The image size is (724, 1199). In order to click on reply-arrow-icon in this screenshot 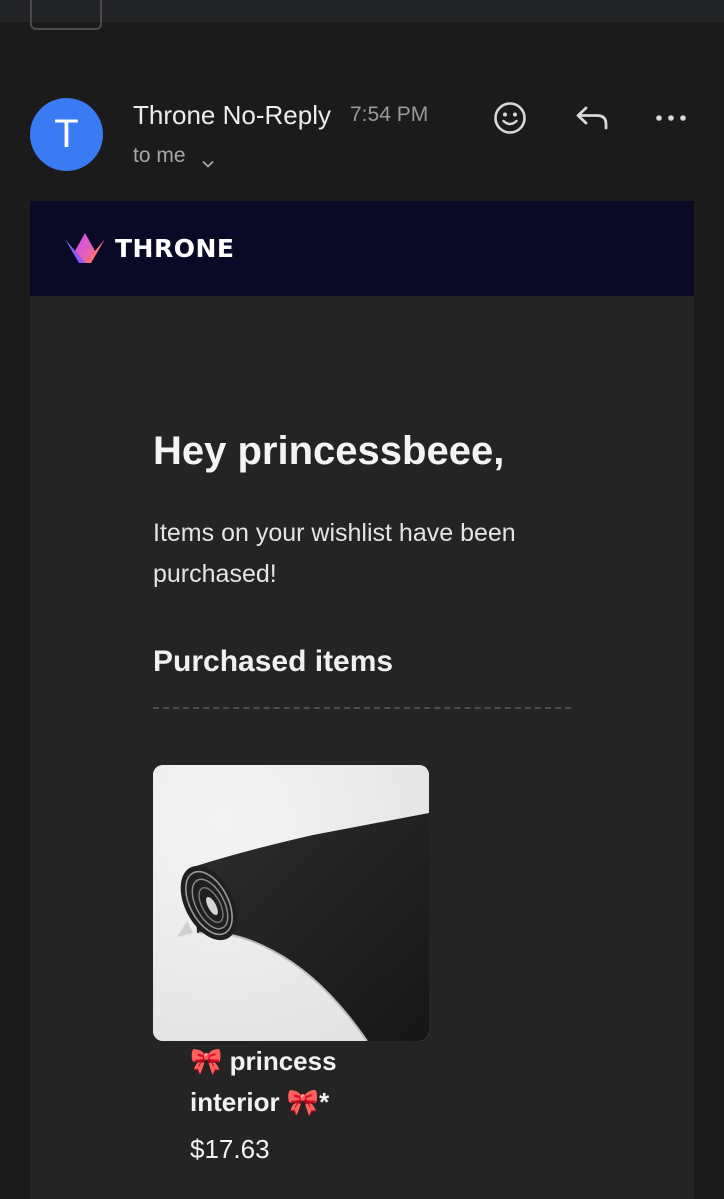, I will do `click(592, 118)`.